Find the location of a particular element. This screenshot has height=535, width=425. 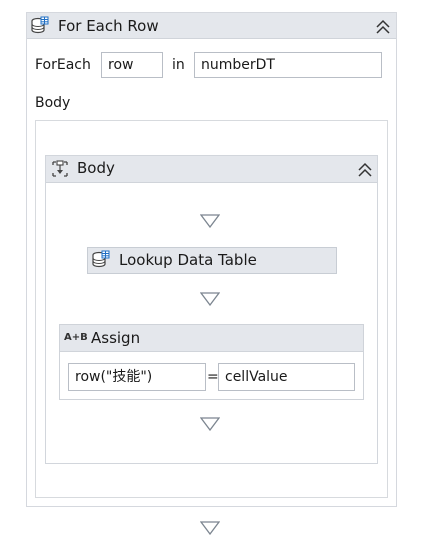

assign-value-field: cellValue is located at coordinates (286, 377).